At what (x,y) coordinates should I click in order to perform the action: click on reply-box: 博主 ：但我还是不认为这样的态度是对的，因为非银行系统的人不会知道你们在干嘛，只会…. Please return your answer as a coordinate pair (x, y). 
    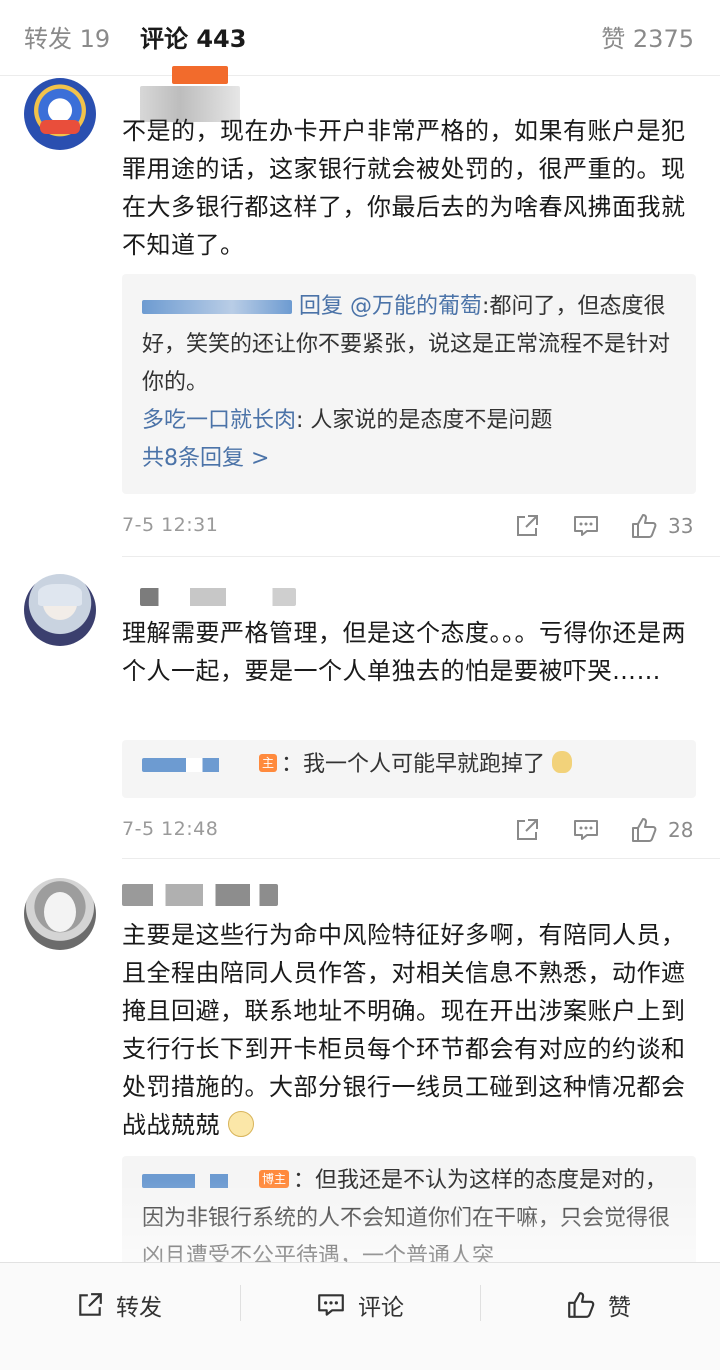
    Looking at the image, I should click on (409, 1216).